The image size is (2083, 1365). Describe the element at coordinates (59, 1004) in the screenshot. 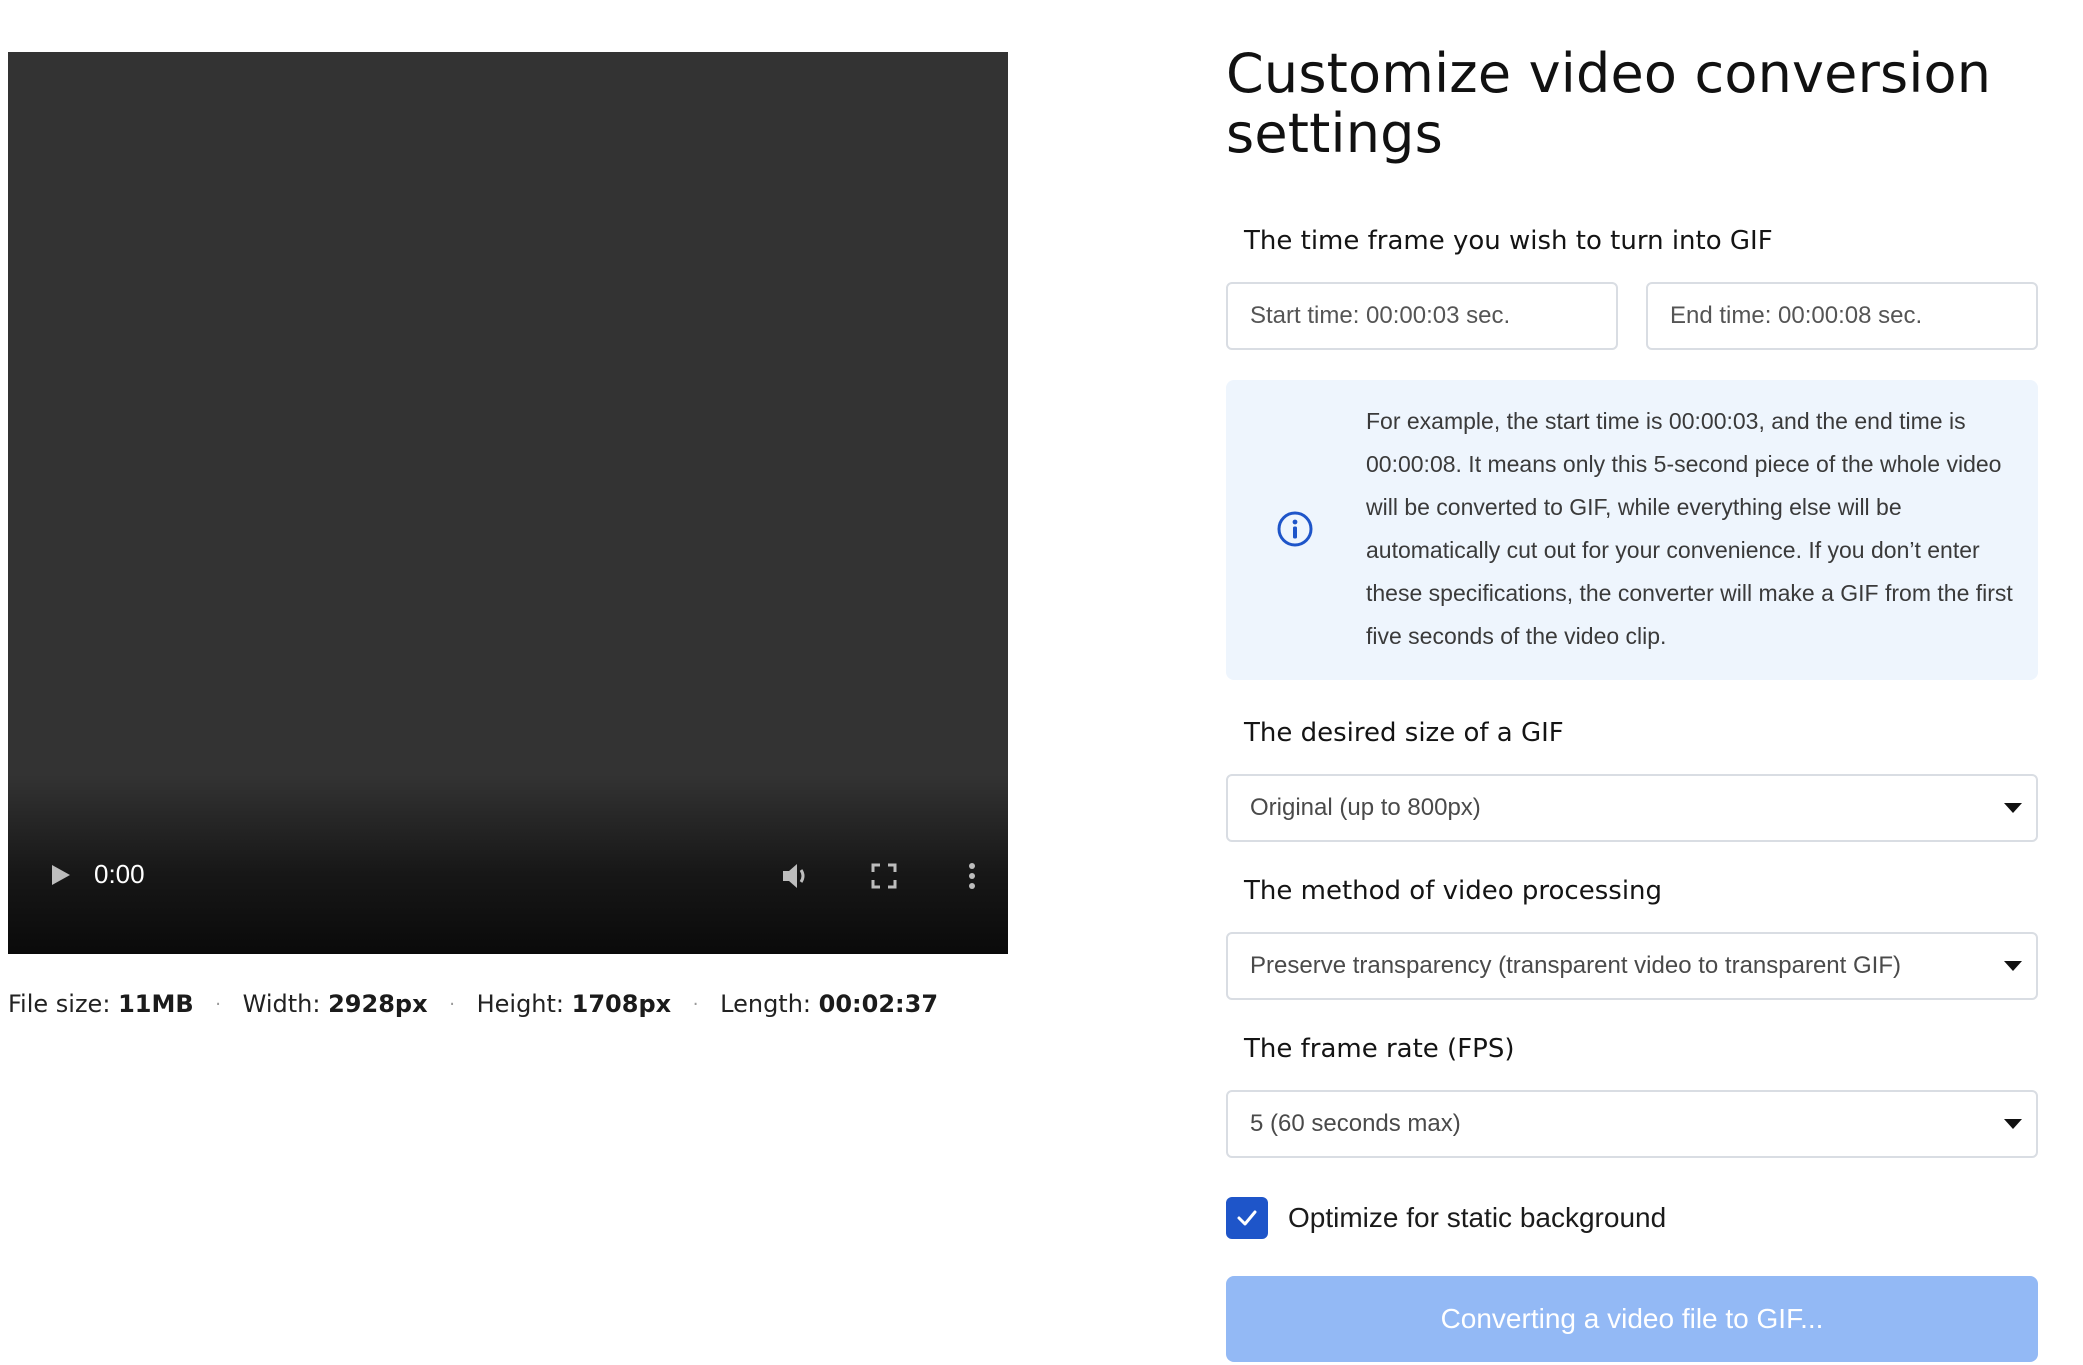

I see `file-size-label: File size:` at that location.